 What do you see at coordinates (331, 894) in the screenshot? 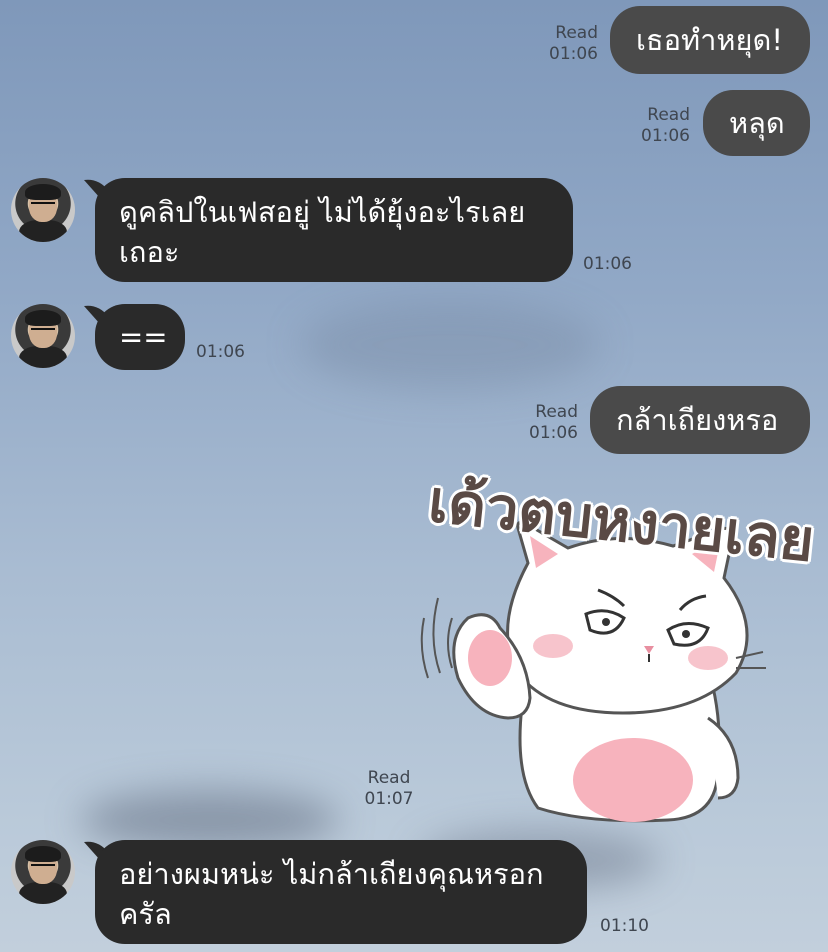
I see `message-text: อย่างผมหน่ะ ไม่กล้าเถียงคุณหรอก ครัล` at bounding box center [331, 894].